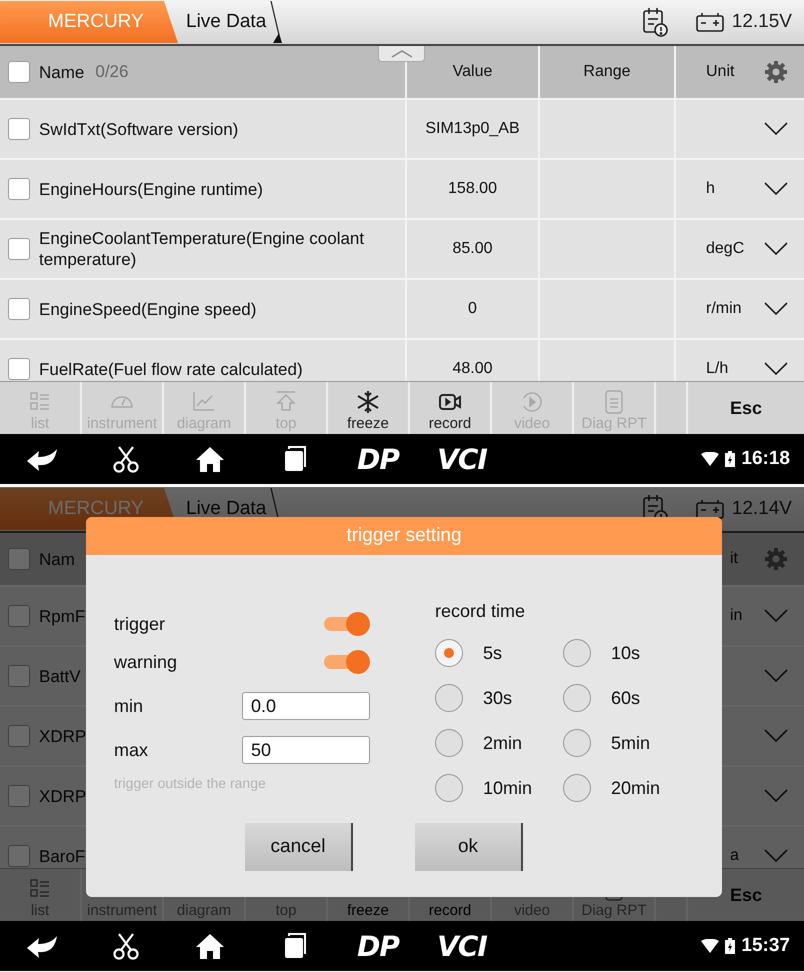 The height and width of the screenshot is (972, 804). Describe the element at coordinates (472, 189) in the screenshot. I see `parameter-value: 158.00` at that location.